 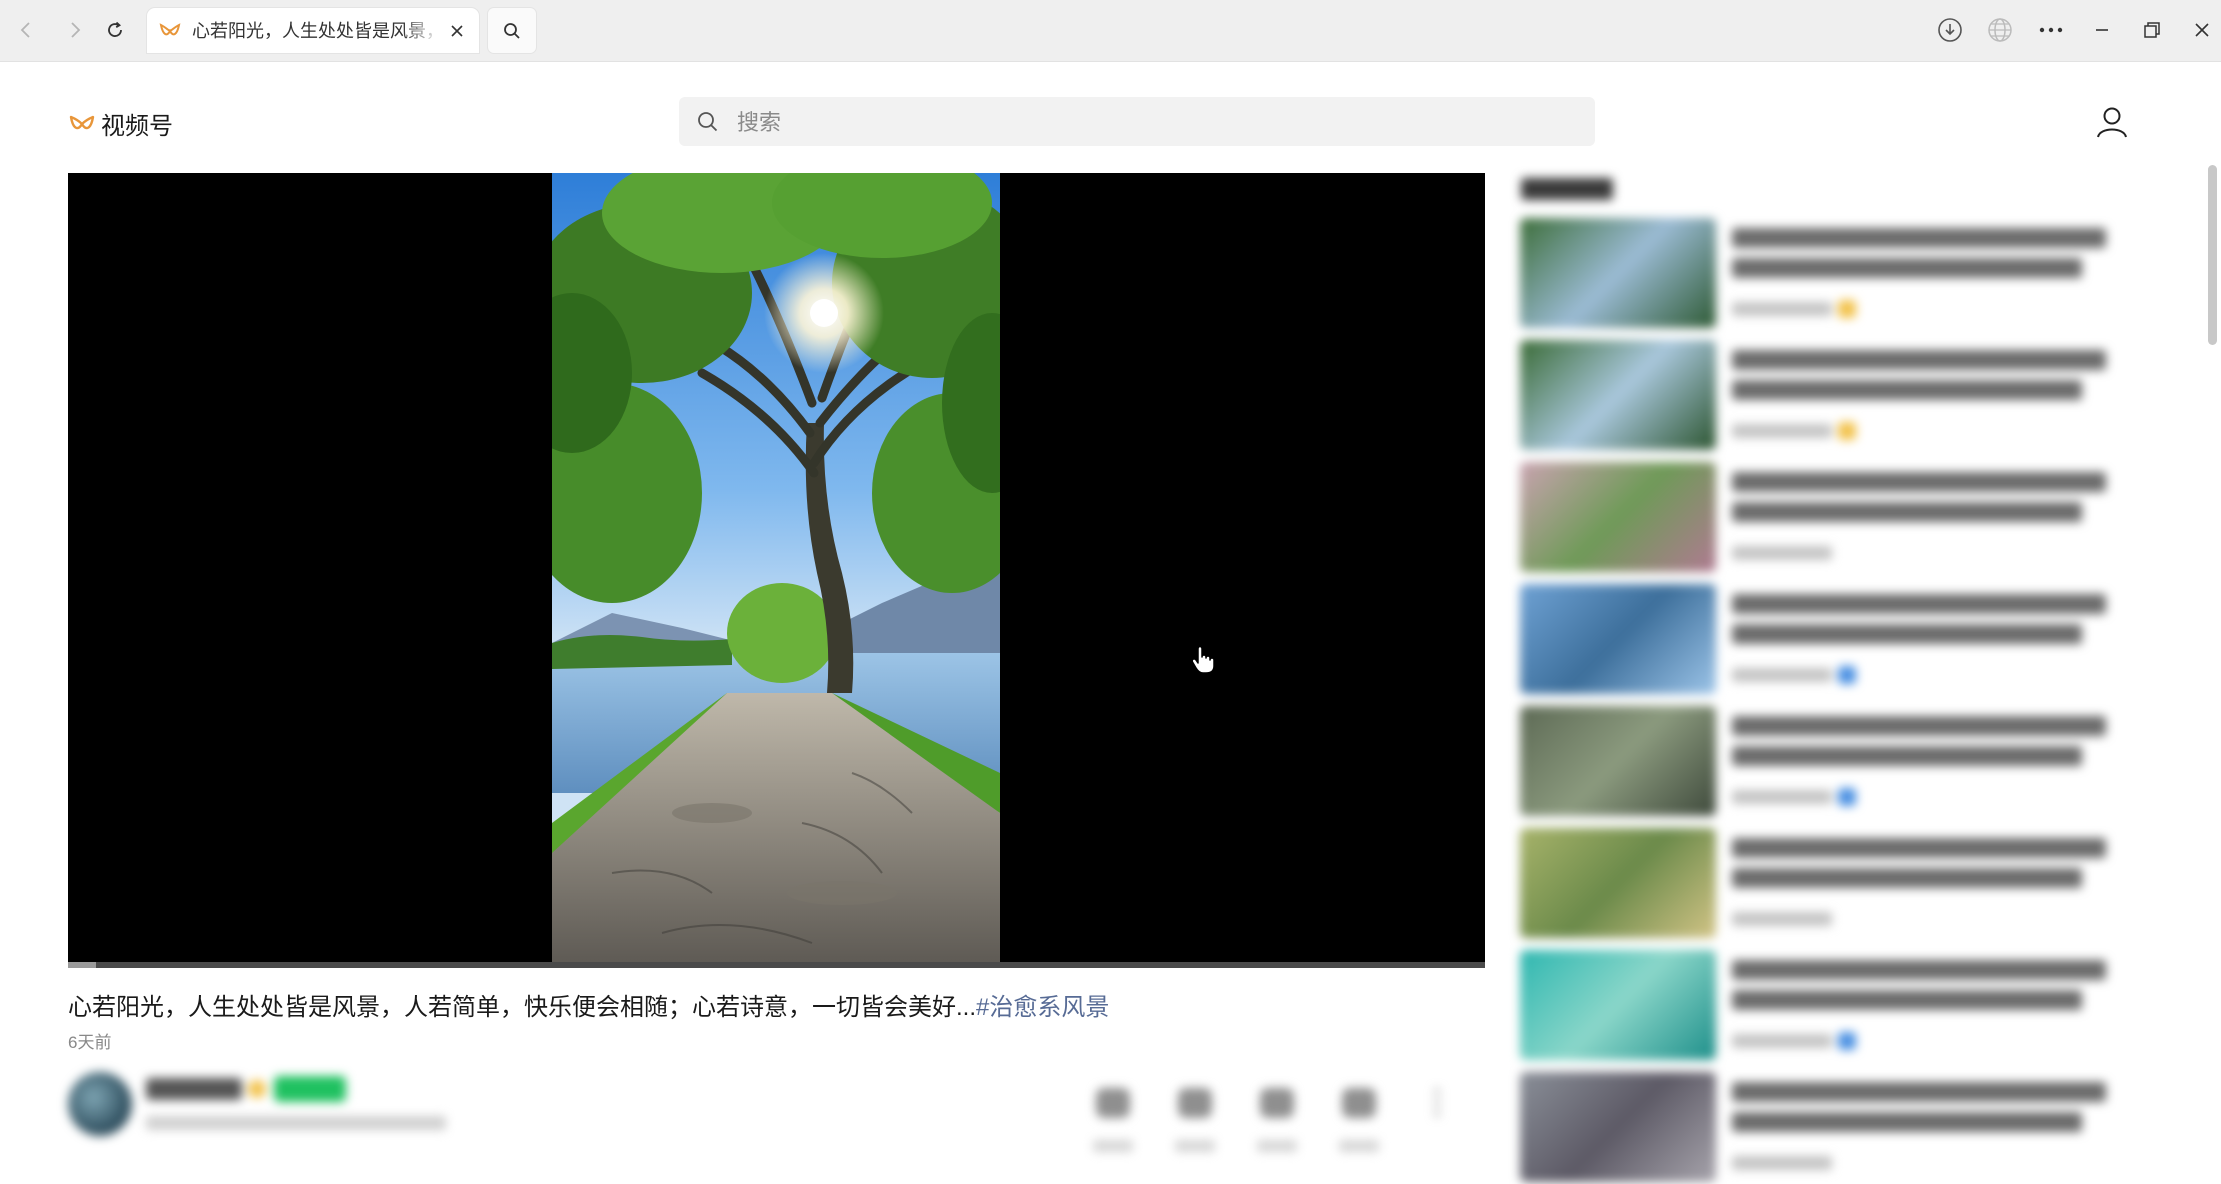 What do you see at coordinates (100, 1104) in the screenshot?
I see `avatar` at bounding box center [100, 1104].